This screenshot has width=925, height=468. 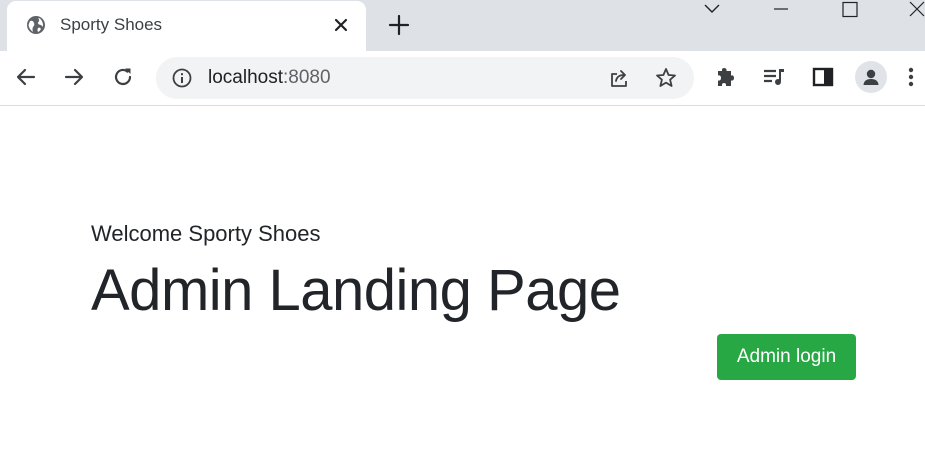 I want to click on browser-toolbar: localhost:8080, so click(x=462, y=78).